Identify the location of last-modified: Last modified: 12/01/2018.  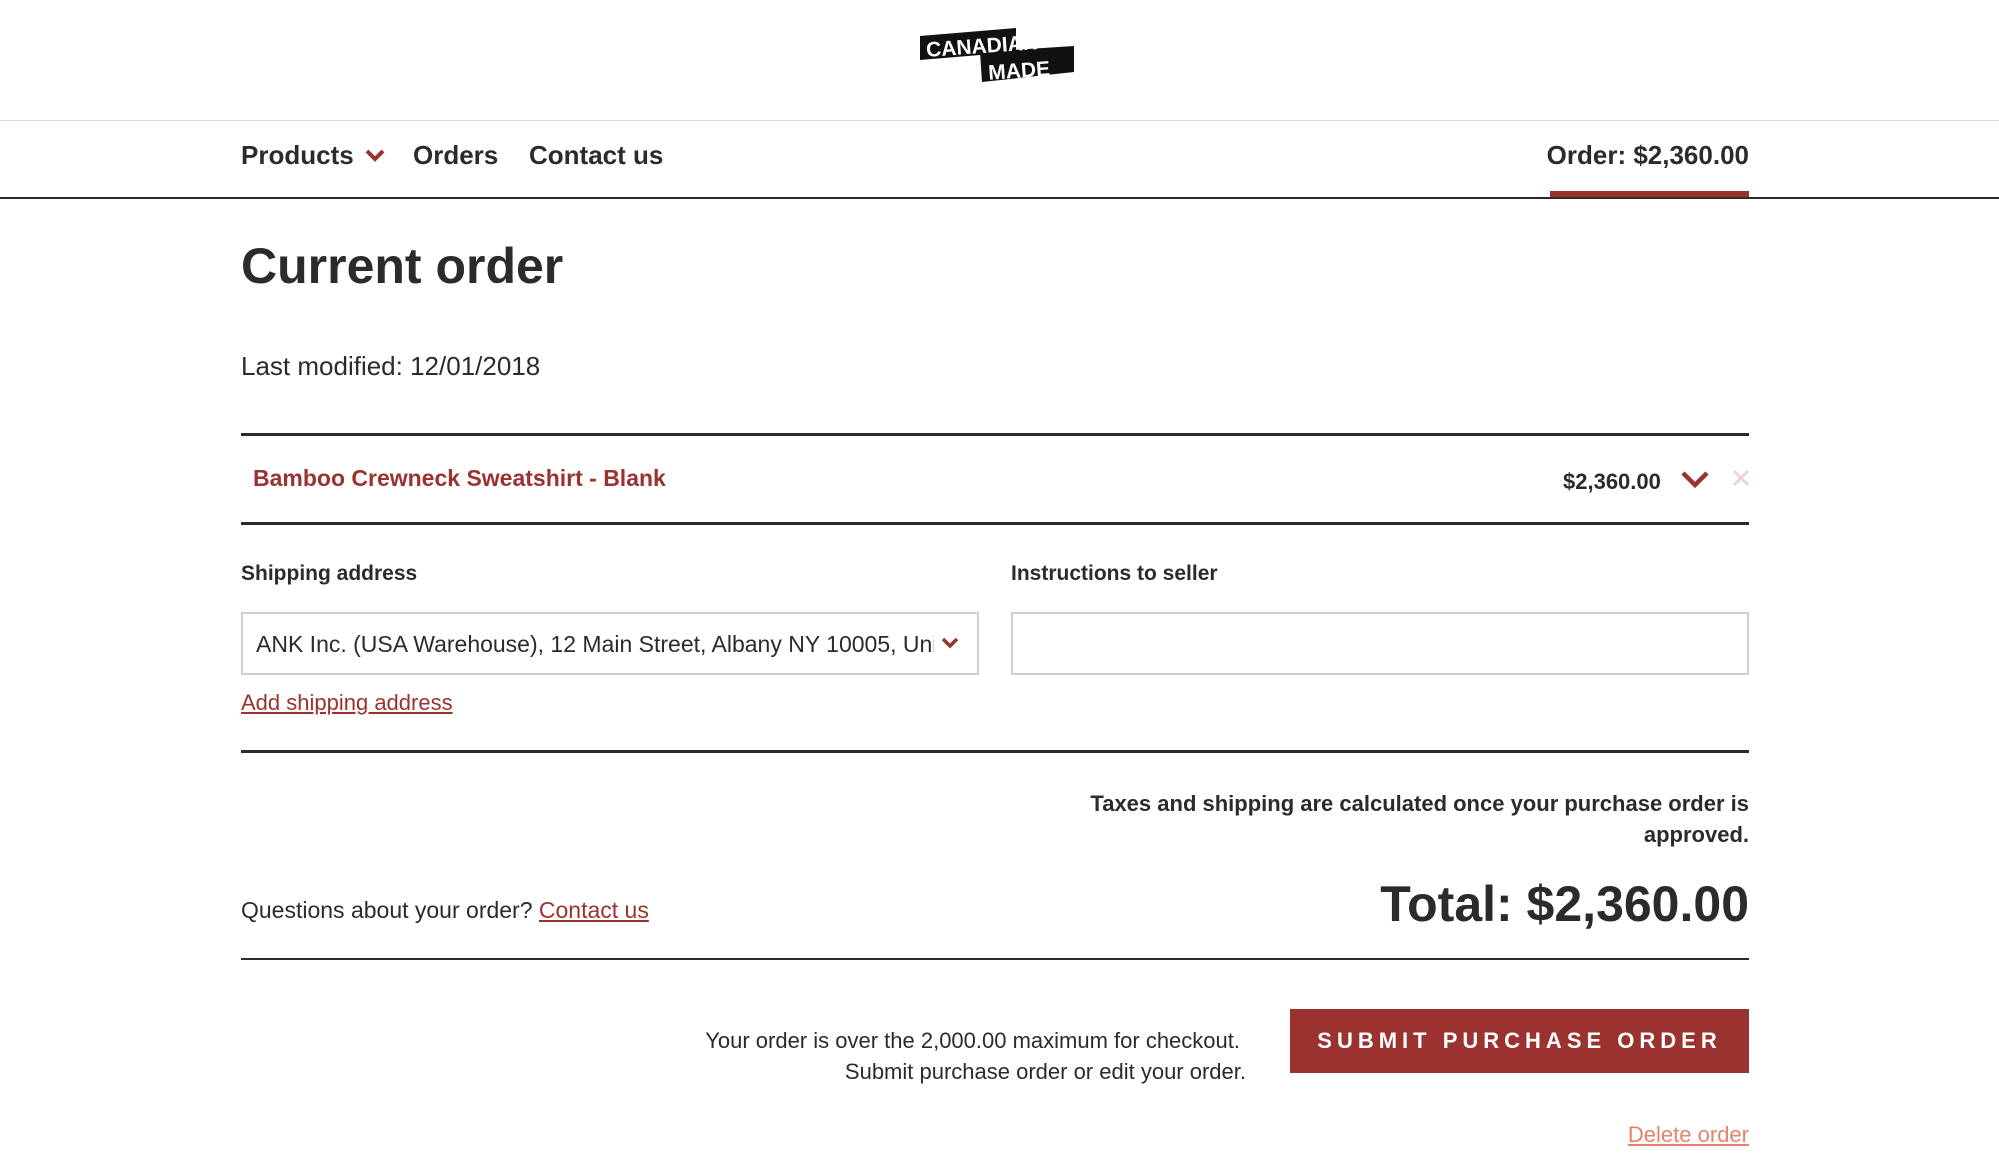
(391, 366).